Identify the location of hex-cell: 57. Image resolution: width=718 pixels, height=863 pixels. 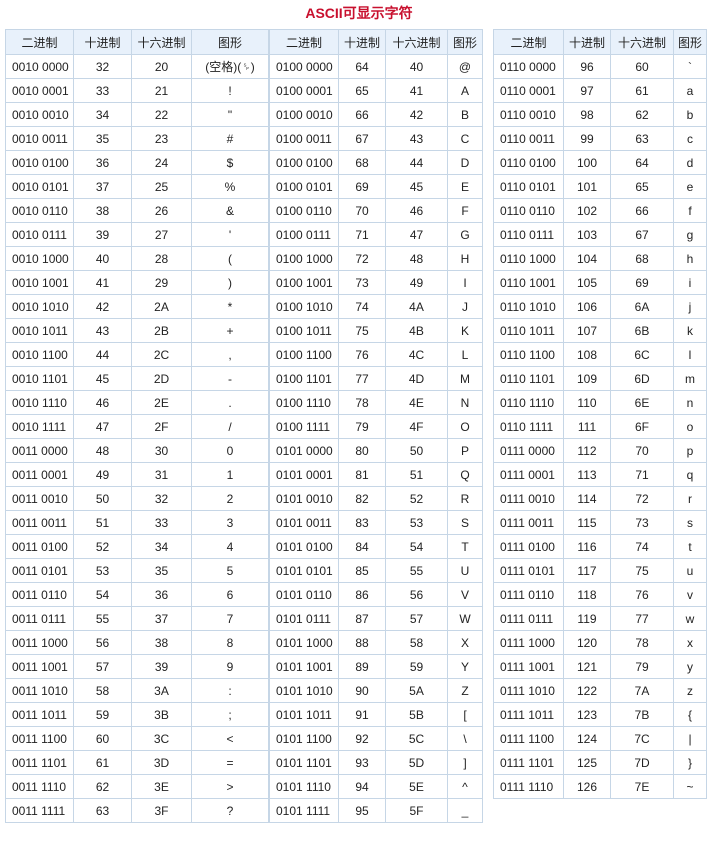
(416, 618).